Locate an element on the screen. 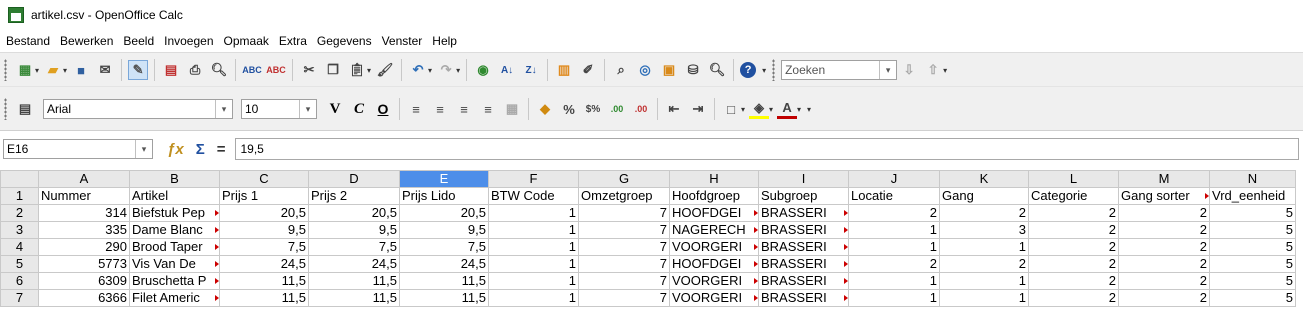  font-size-dropdown-icon: ▾ is located at coordinates (307, 109).